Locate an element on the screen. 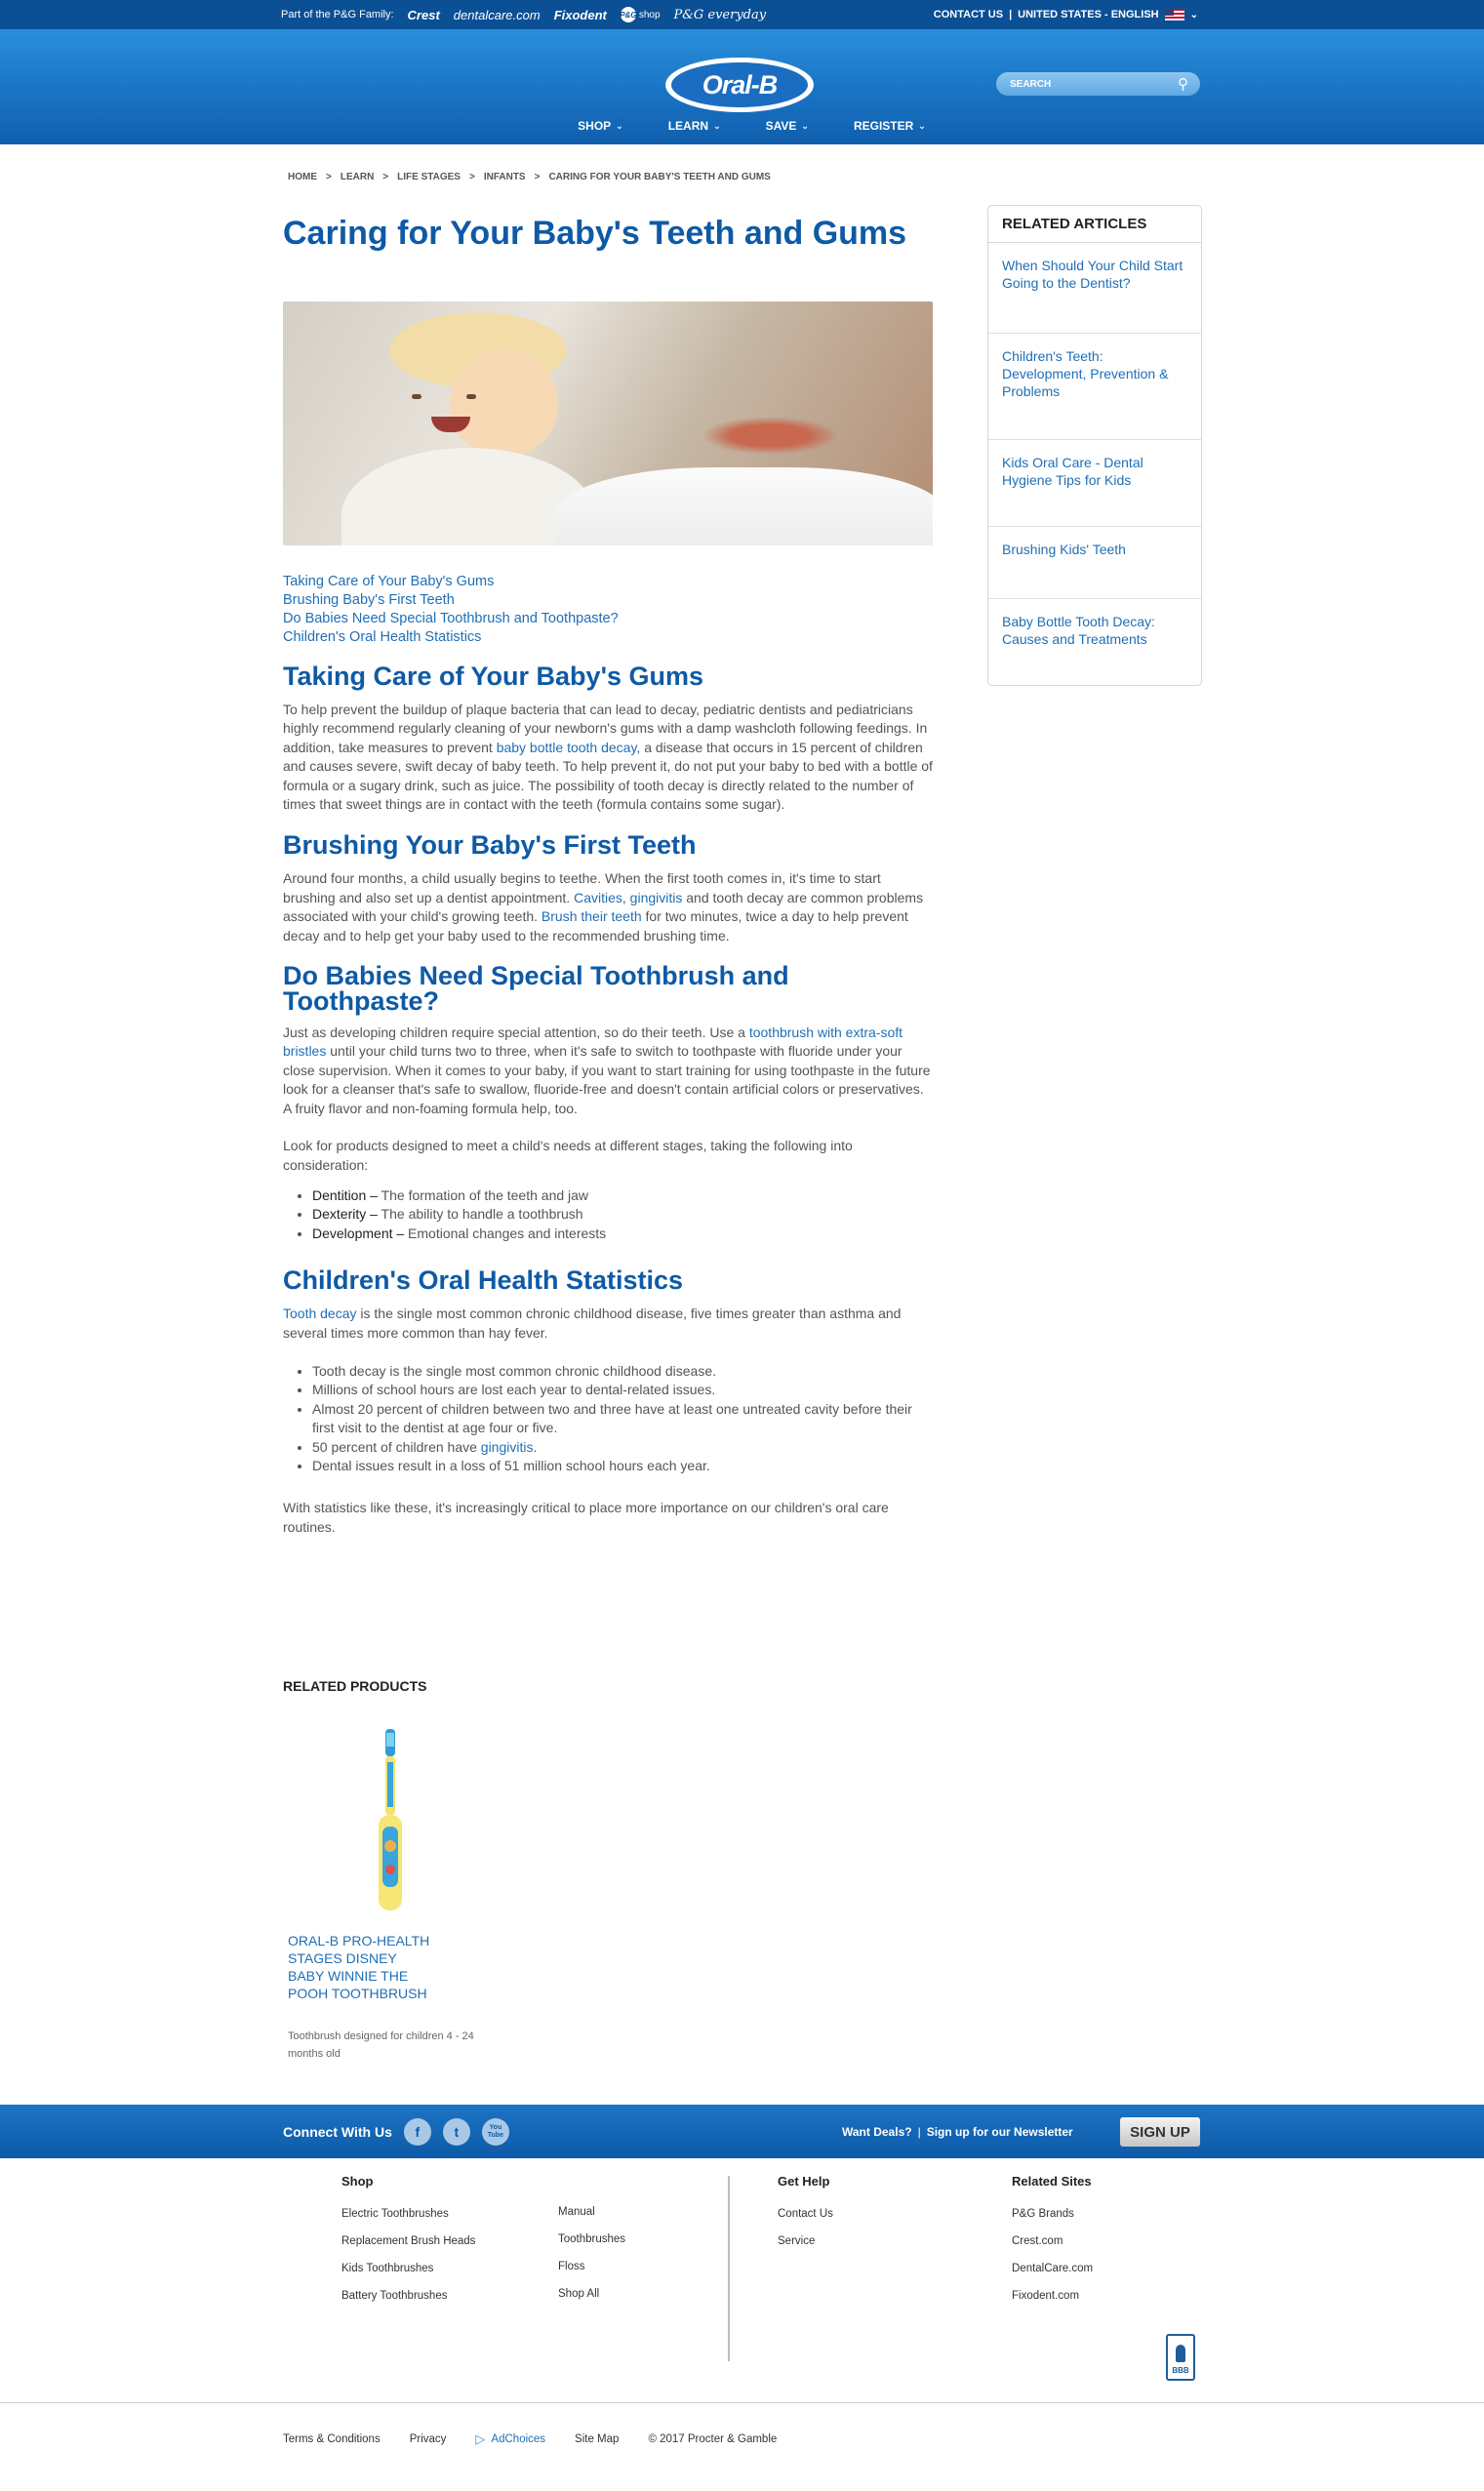 This screenshot has width=1484, height=2491. sign-up-button: SIGN UP is located at coordinates (1160, 2132).